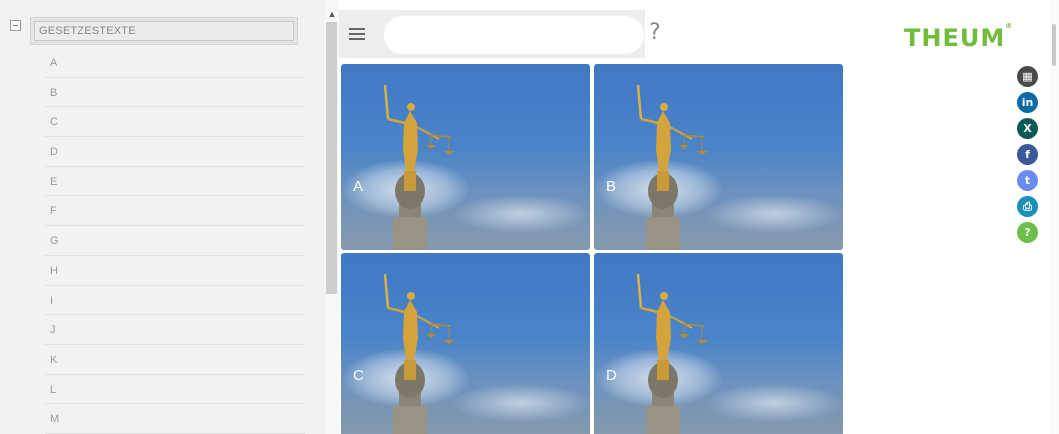 The image size is (1059, 434). I want to click on linkedin-icon: in, so click(1027, 102).